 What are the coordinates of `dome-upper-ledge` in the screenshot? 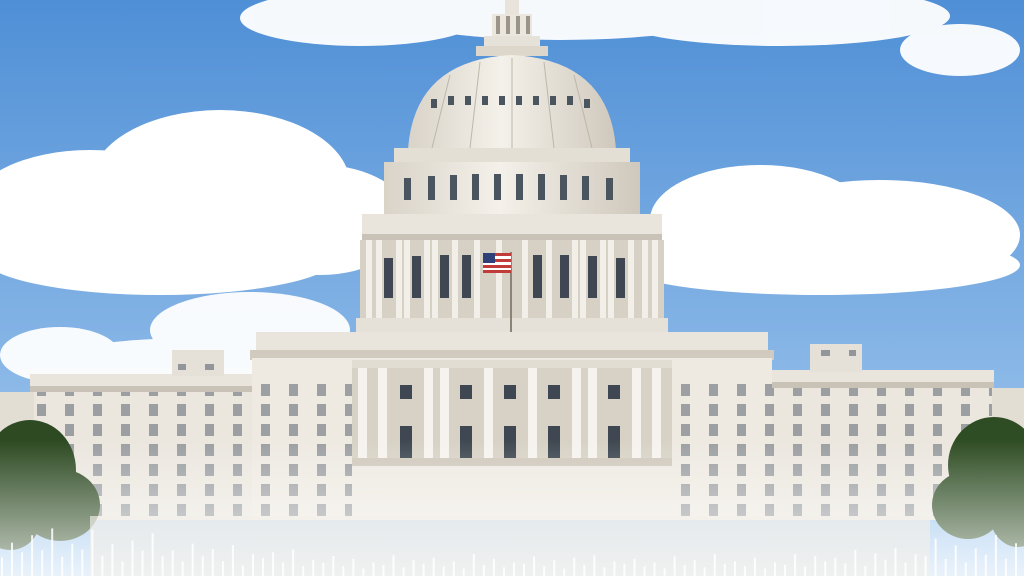 It's located at (512, 155).